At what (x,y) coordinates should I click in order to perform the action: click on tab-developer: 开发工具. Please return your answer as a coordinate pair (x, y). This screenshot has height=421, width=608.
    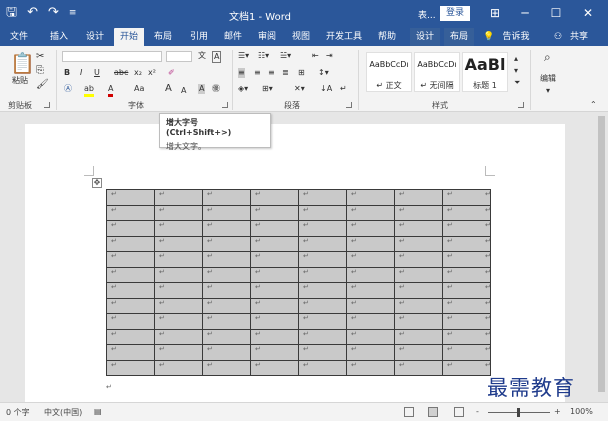
    Looking at the image, I should click on (344, 37).